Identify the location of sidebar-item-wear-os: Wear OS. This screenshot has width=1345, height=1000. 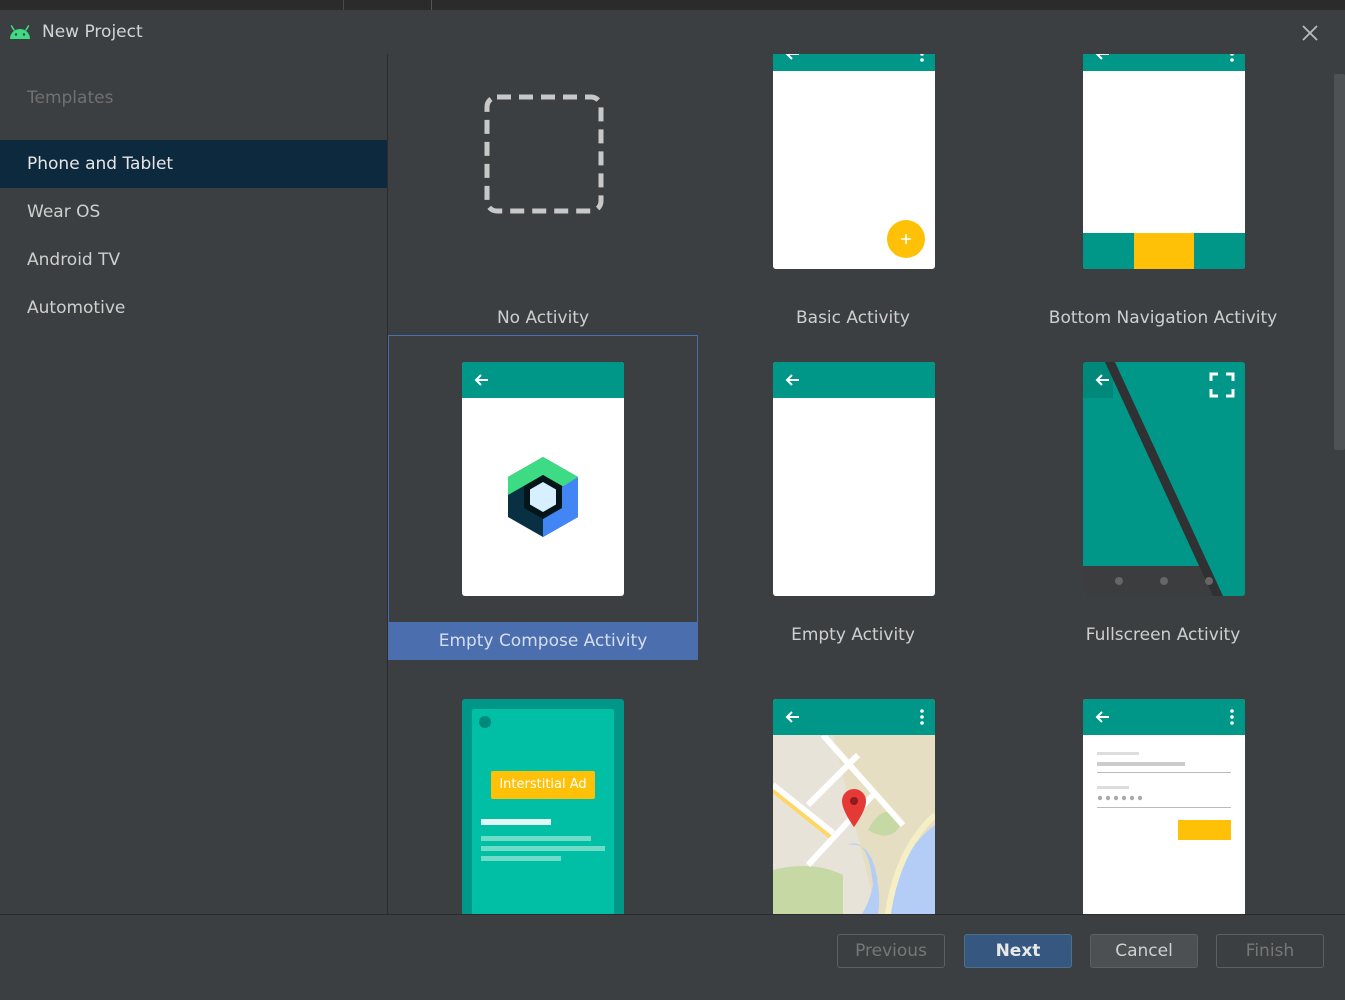
(193, 212).